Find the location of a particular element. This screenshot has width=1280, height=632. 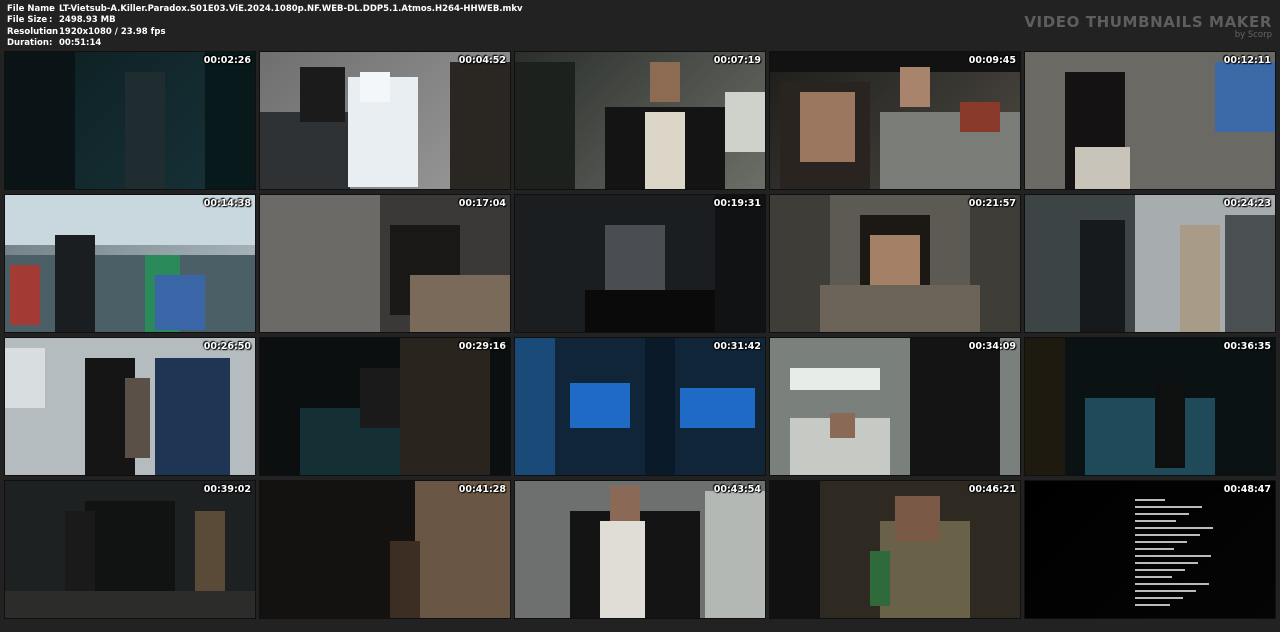

thumbnail-timestamp: 00:31:42 is located at coordinates (737, 346).